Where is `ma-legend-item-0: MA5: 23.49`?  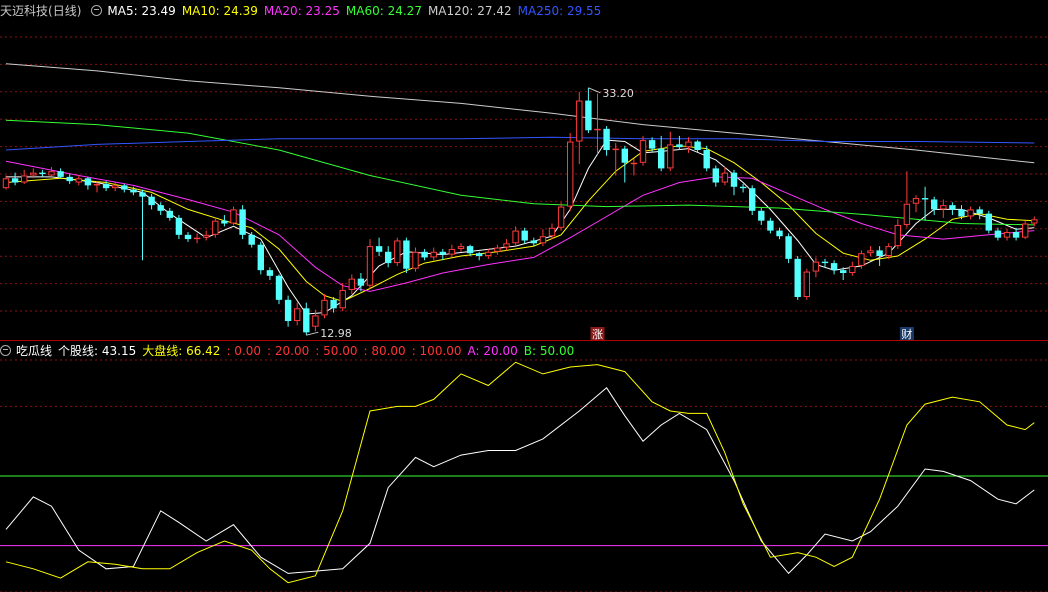
ma-legend-item-0: MA5: 23.49 is located at coordinates (141, 11).